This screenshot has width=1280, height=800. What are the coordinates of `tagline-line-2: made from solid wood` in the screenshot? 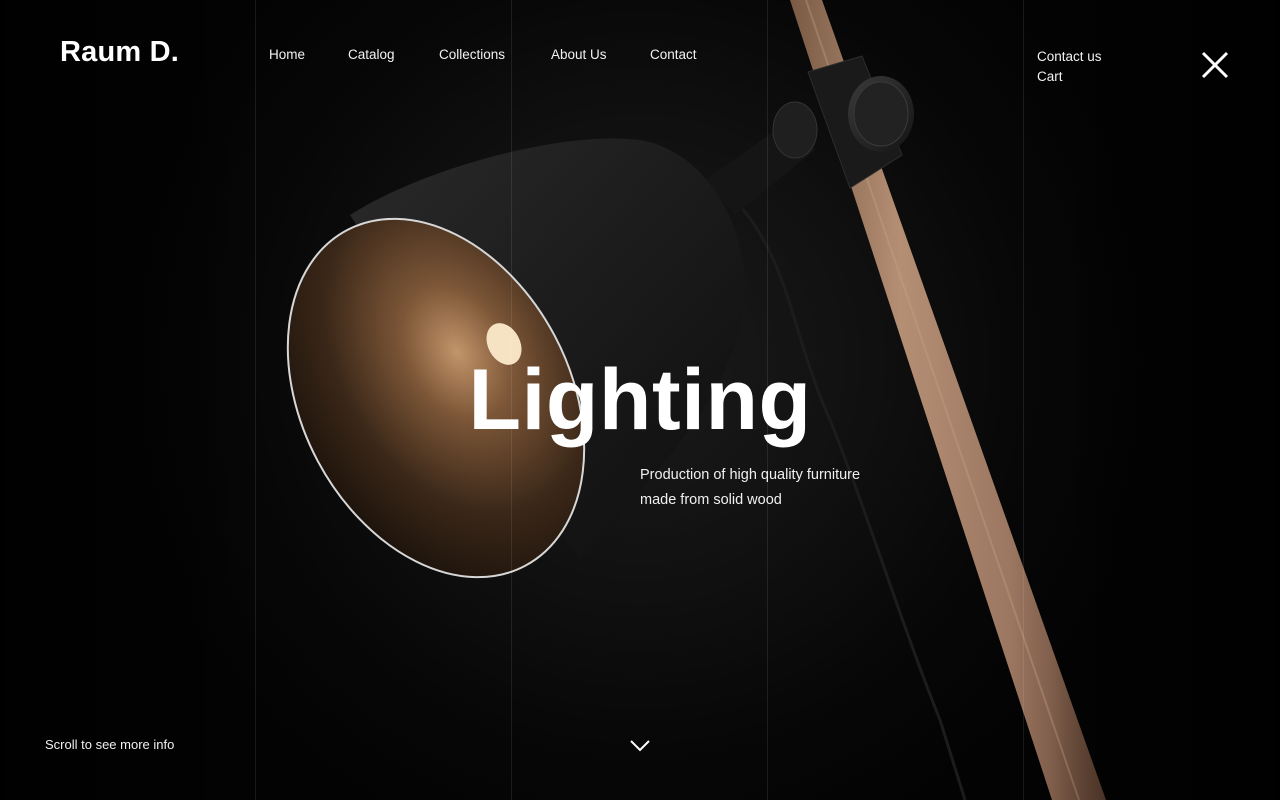 It's located at (711, 500).